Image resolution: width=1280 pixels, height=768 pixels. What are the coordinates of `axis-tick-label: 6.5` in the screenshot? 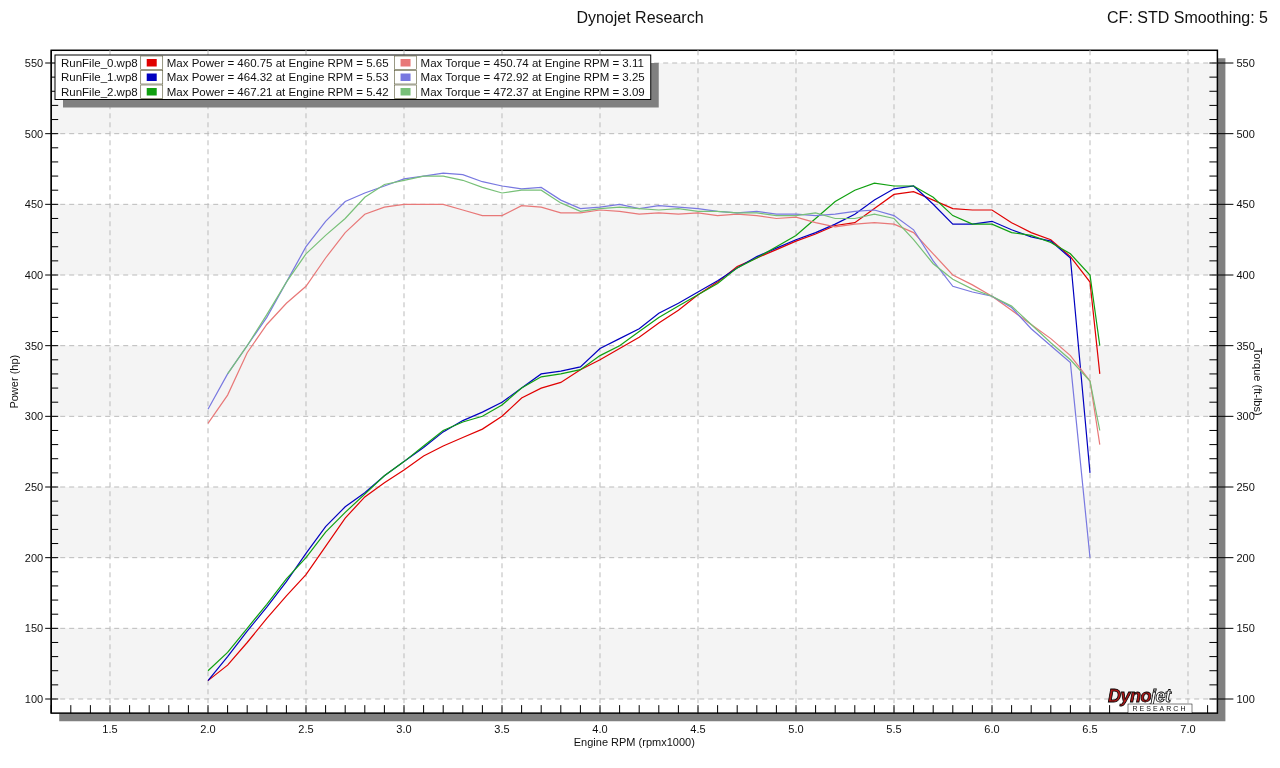 It's located at (1090, 729).